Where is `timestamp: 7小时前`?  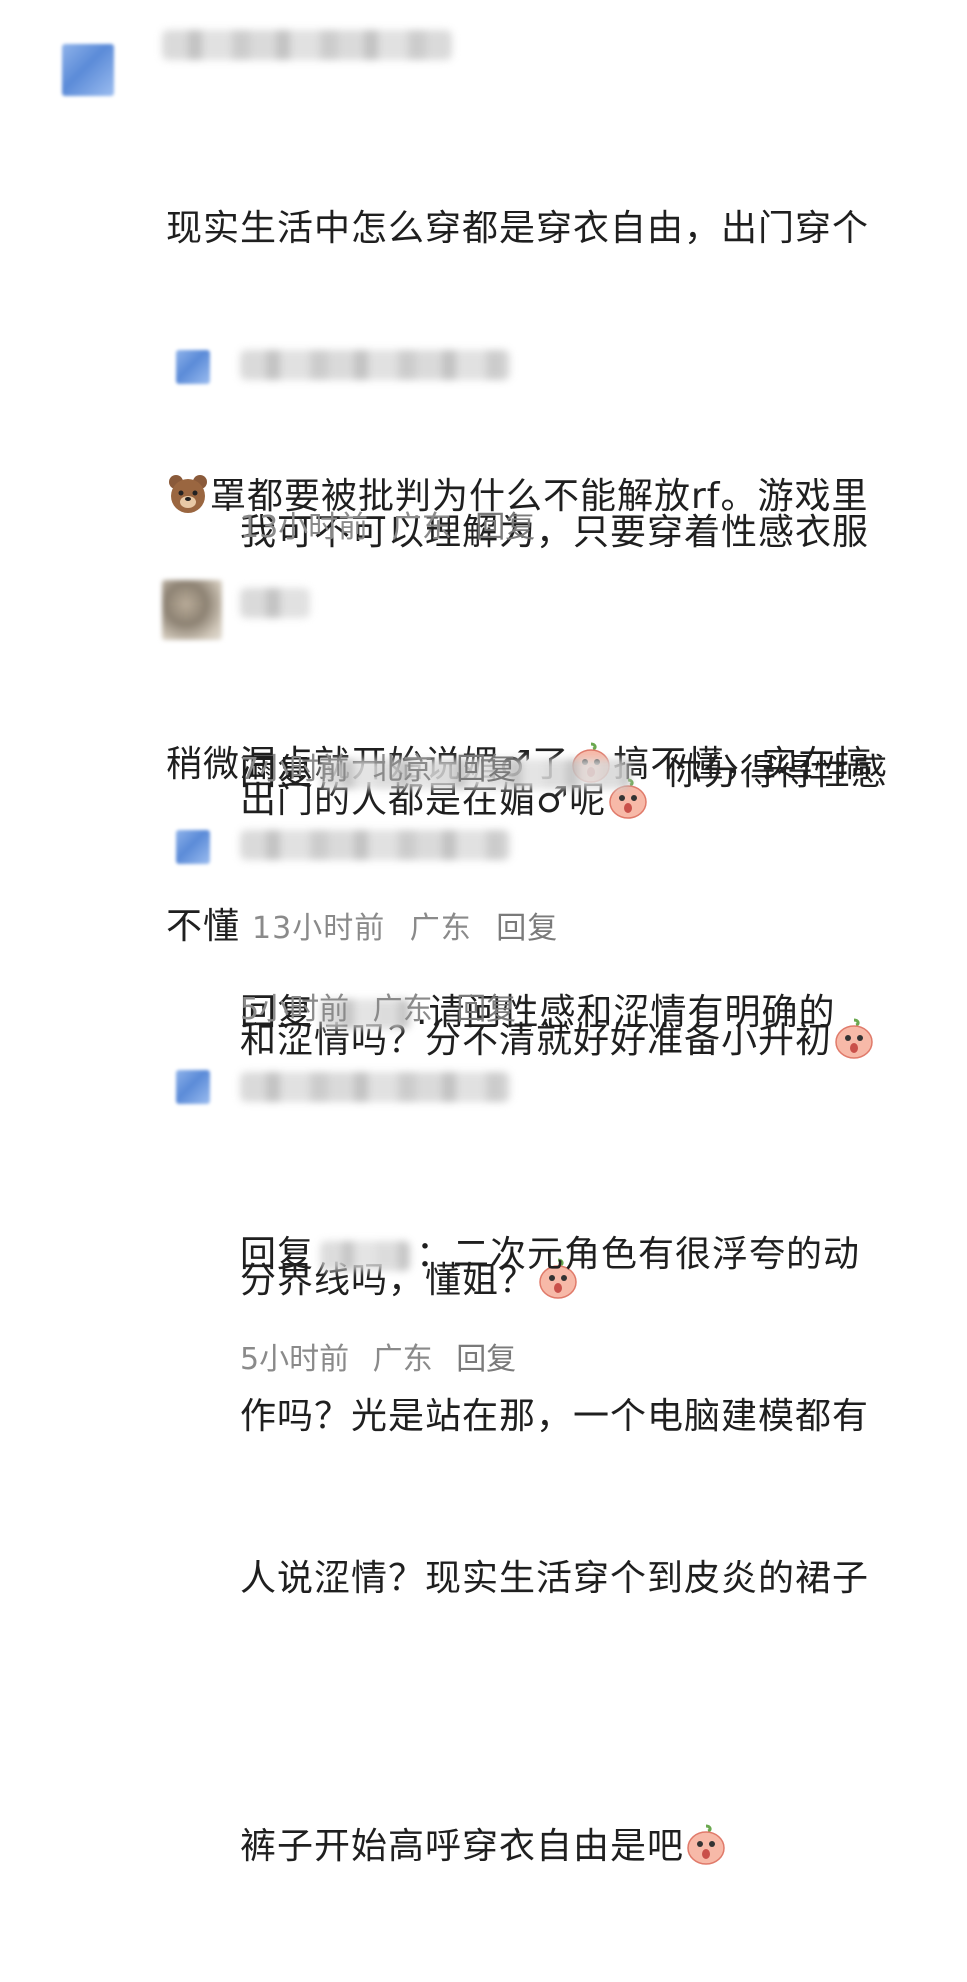
timestamp: 7小时前 is located at coordinates (295, 769).